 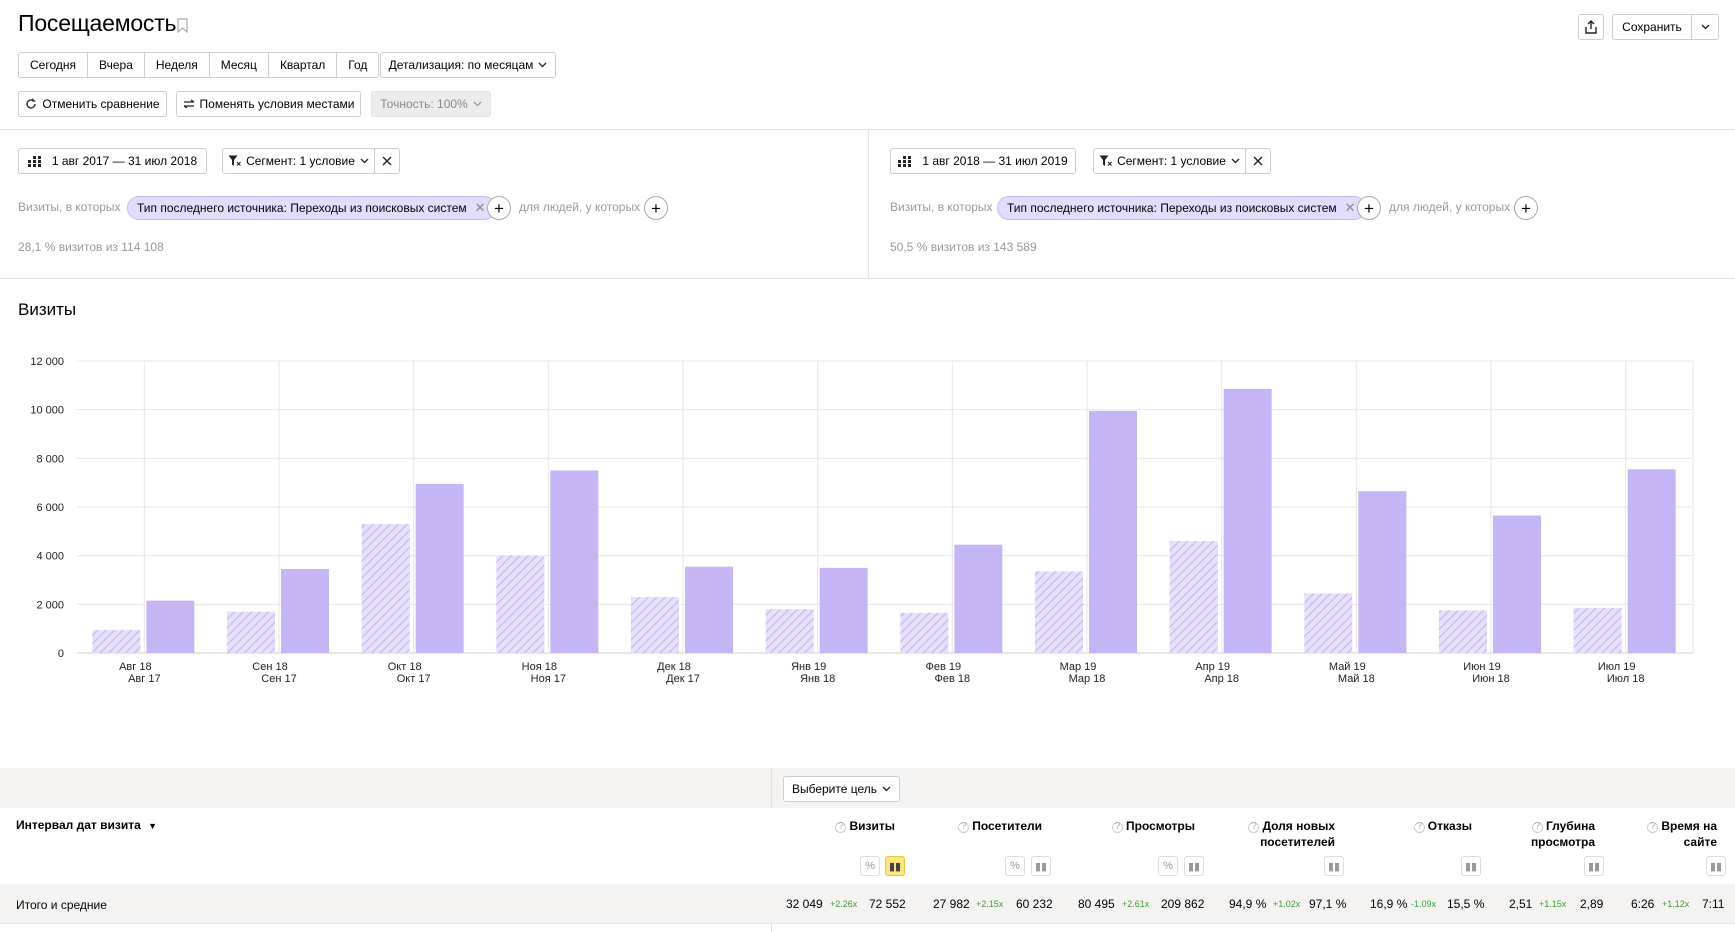 What do you see at coordinates (674, 667) in the screenshot?
I see `x-tick-label: Дек 18` at bounding box center [674, 667].